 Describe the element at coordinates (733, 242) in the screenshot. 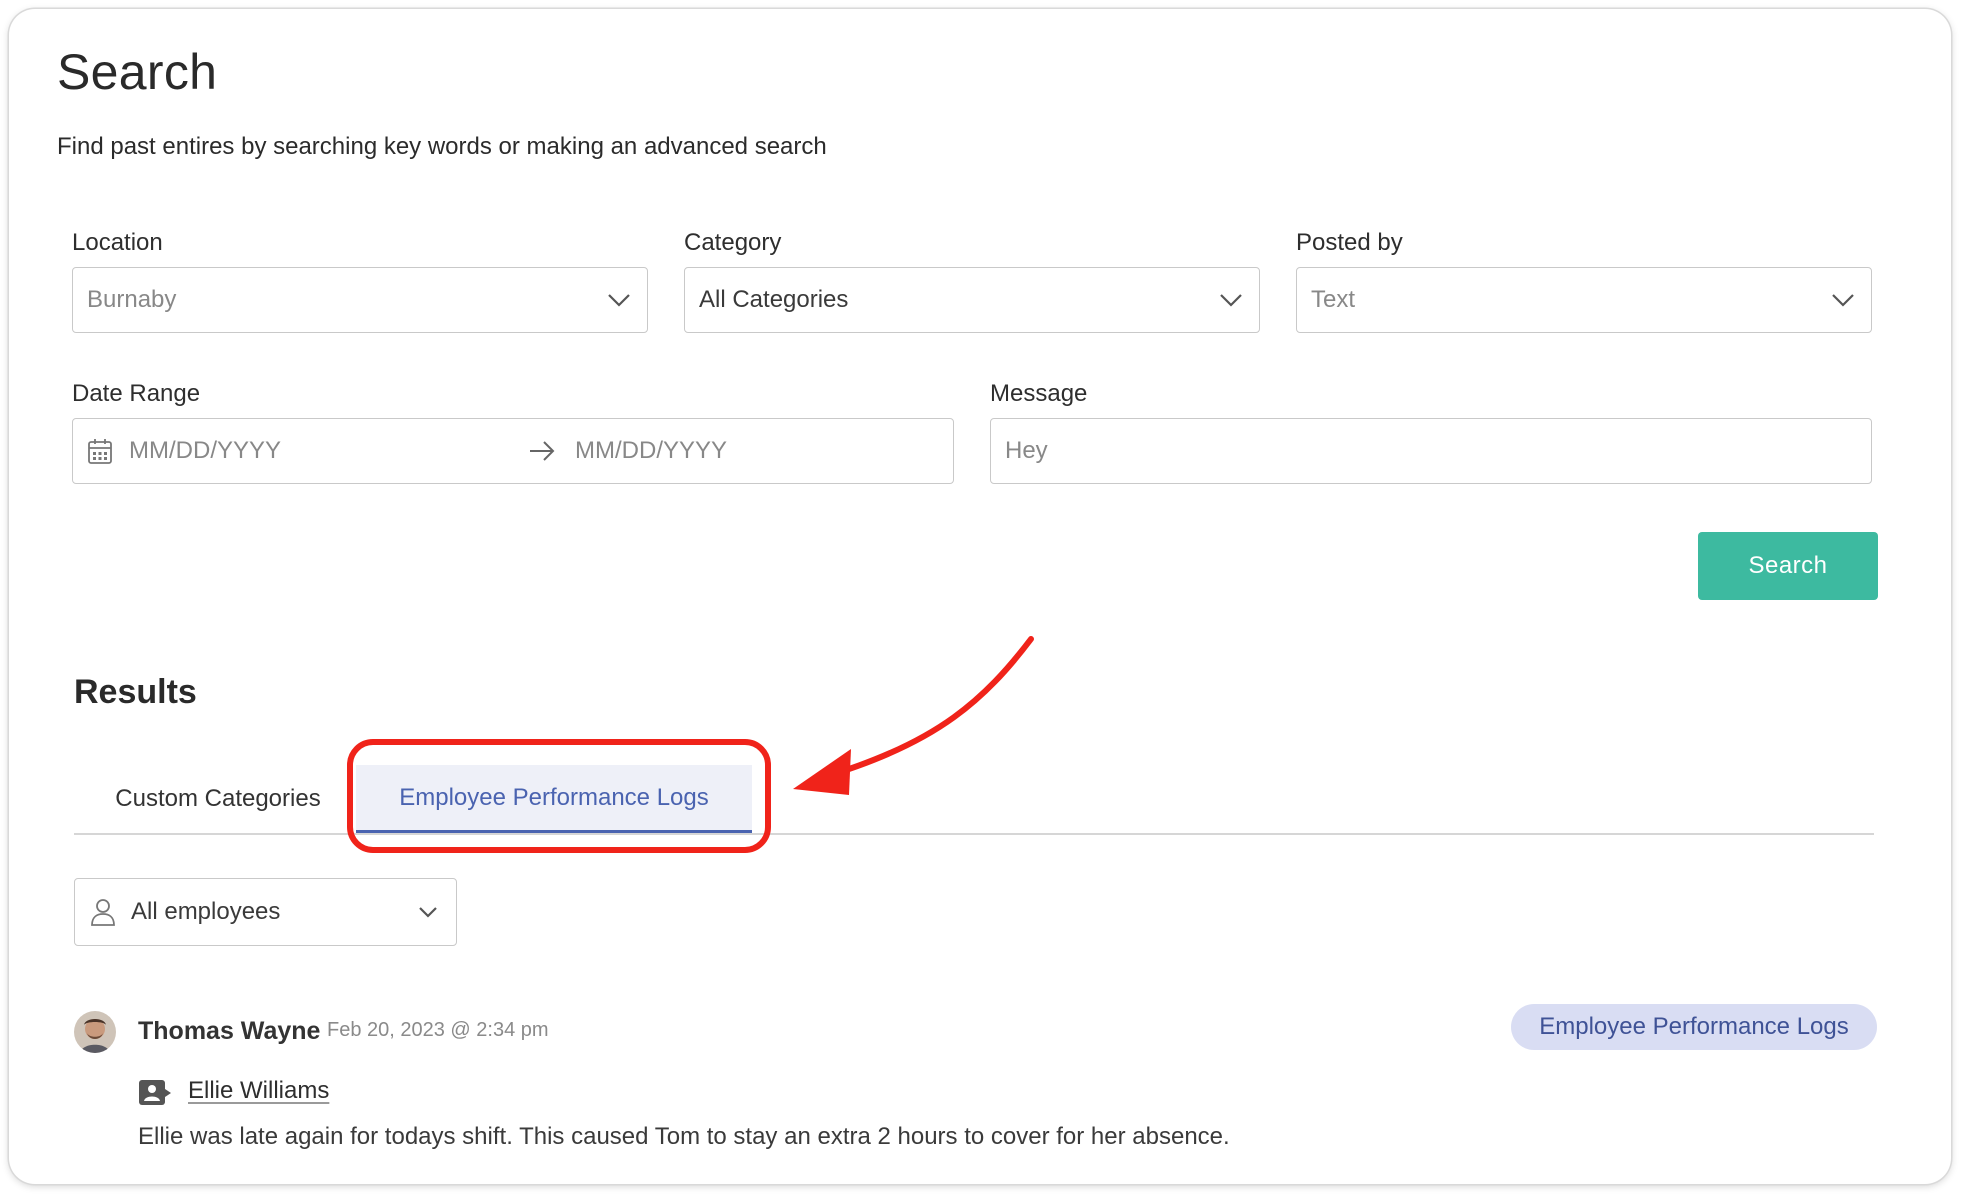

I see `category-label: Category` at that location.